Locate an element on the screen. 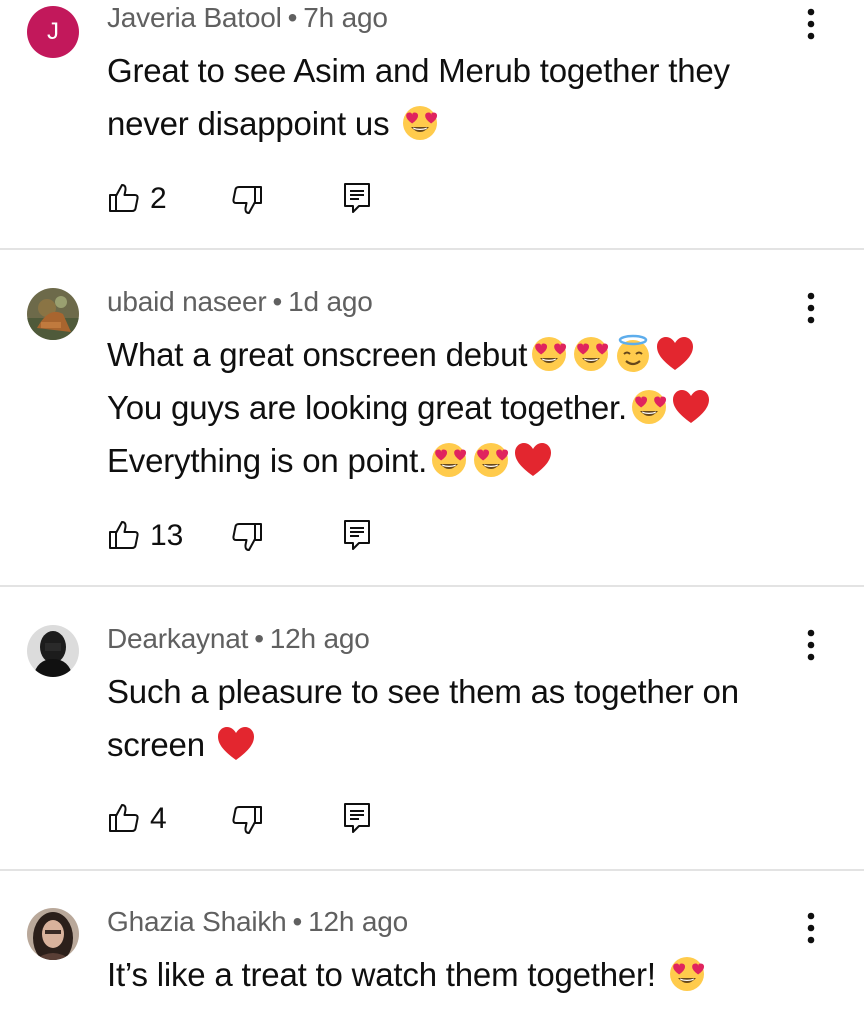 The width and height of the screenshot is (864, 1024). avatar: J is located at coordinates (53, 32).